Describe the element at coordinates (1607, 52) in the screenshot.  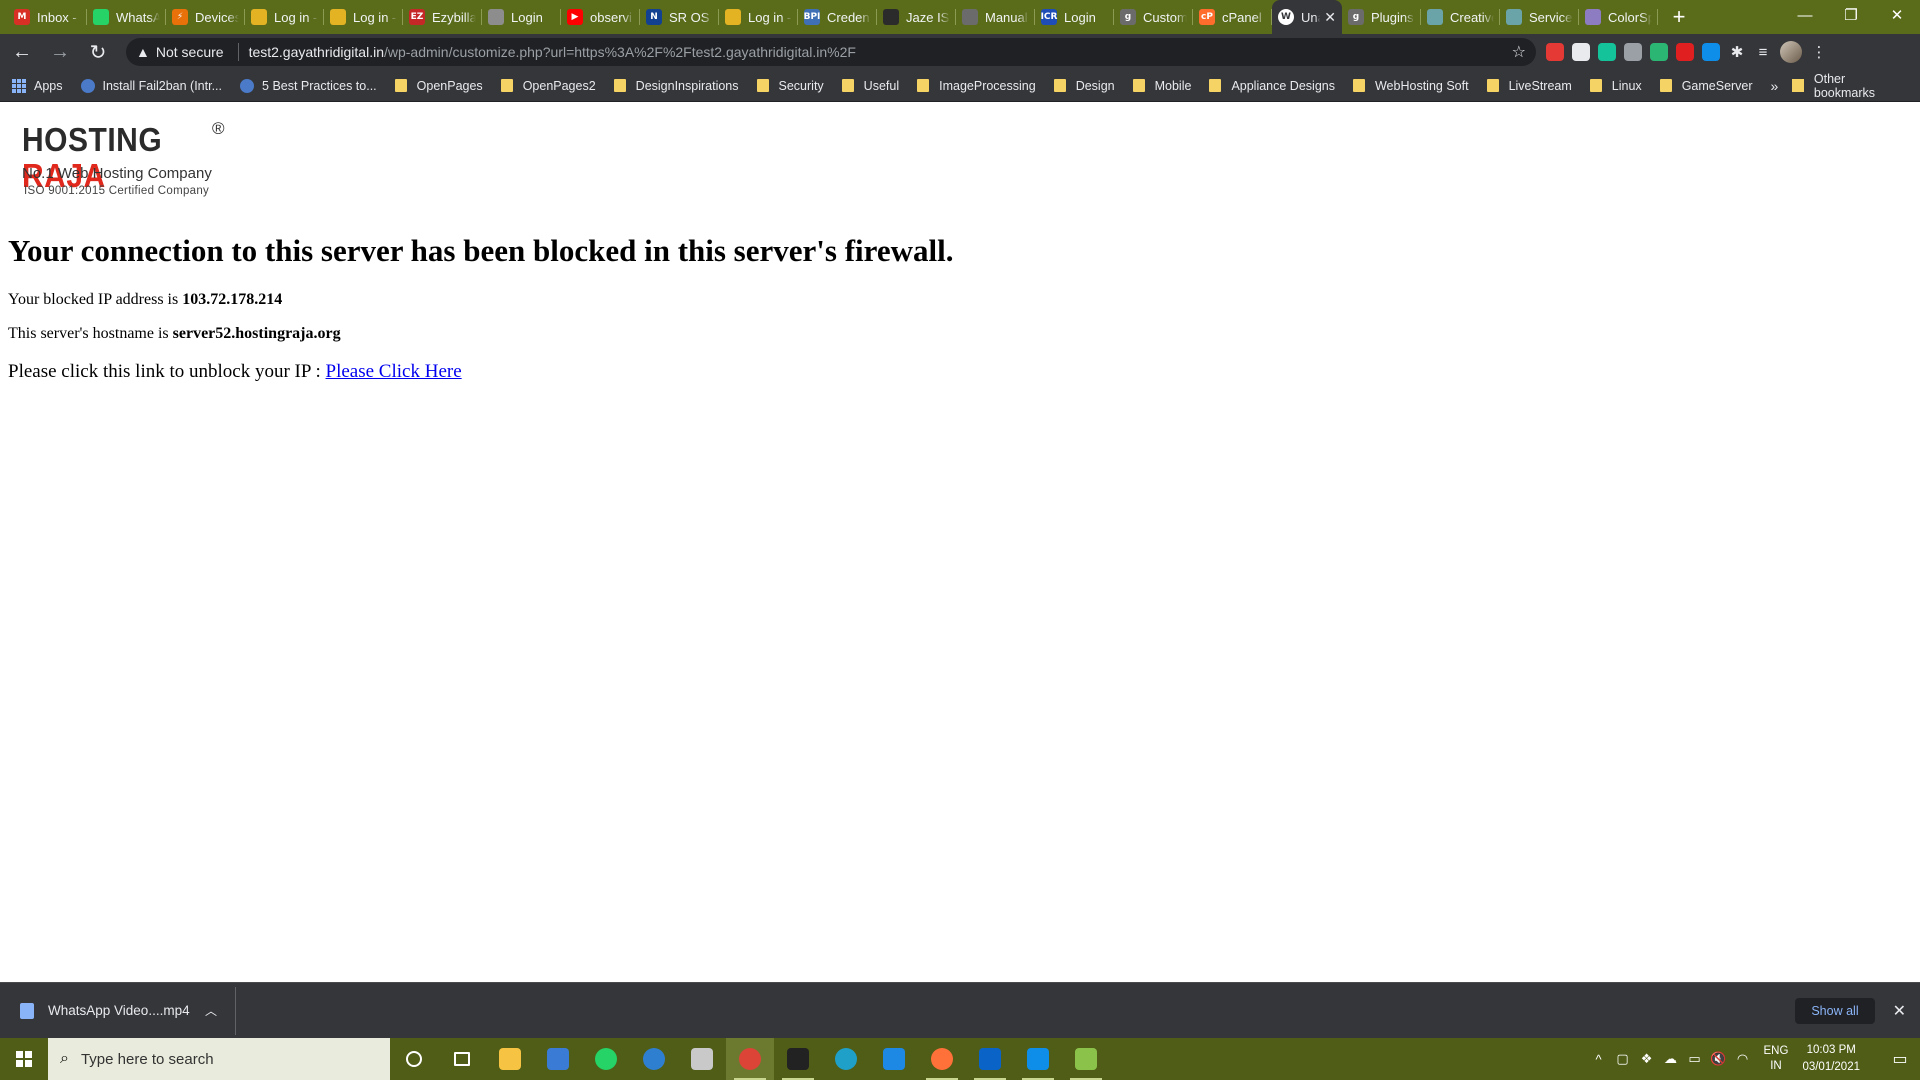
I see `grammarly-icon` at that location.